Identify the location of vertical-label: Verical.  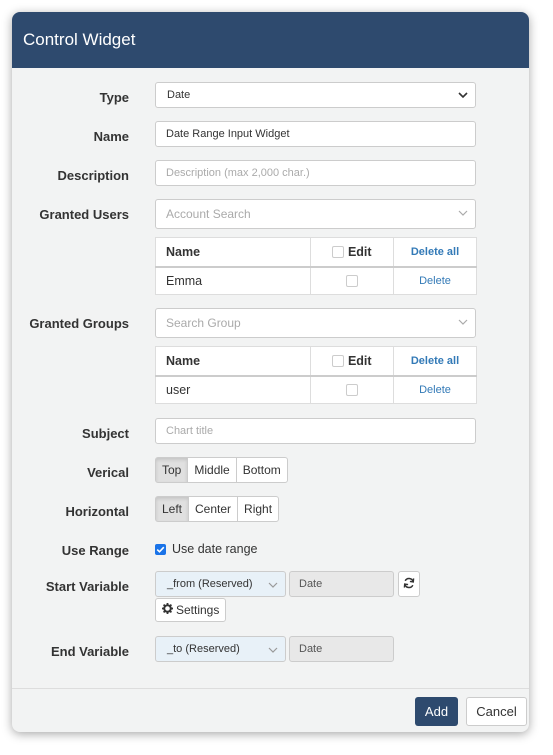
(108, 472).